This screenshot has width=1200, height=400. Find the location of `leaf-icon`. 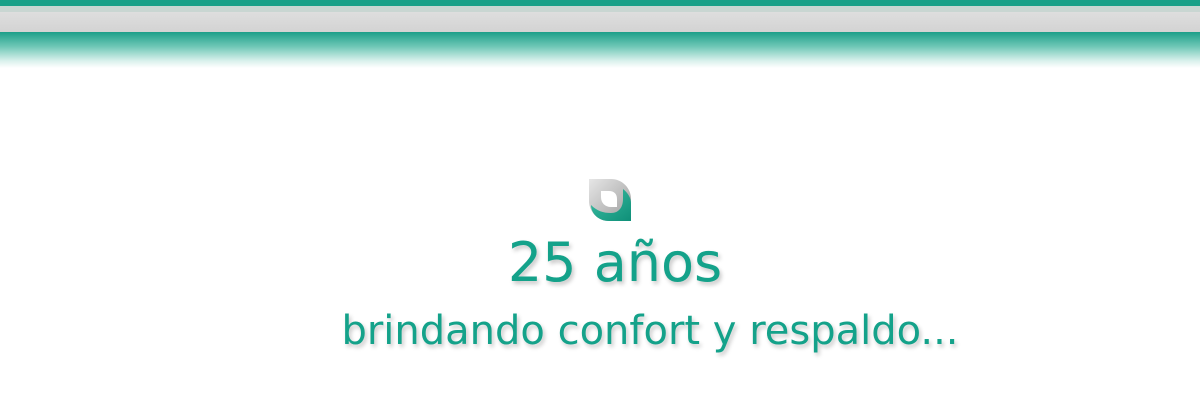

leaf-icon is located at coordinates (610, 200).